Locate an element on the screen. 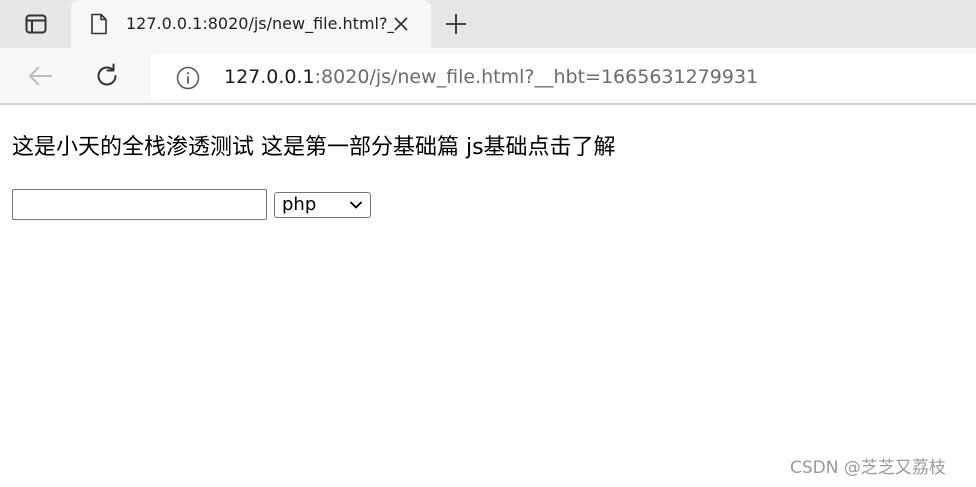 The height and width of the screenshot is (487, 976). refresh-icon is located at coordinates (107, 74).